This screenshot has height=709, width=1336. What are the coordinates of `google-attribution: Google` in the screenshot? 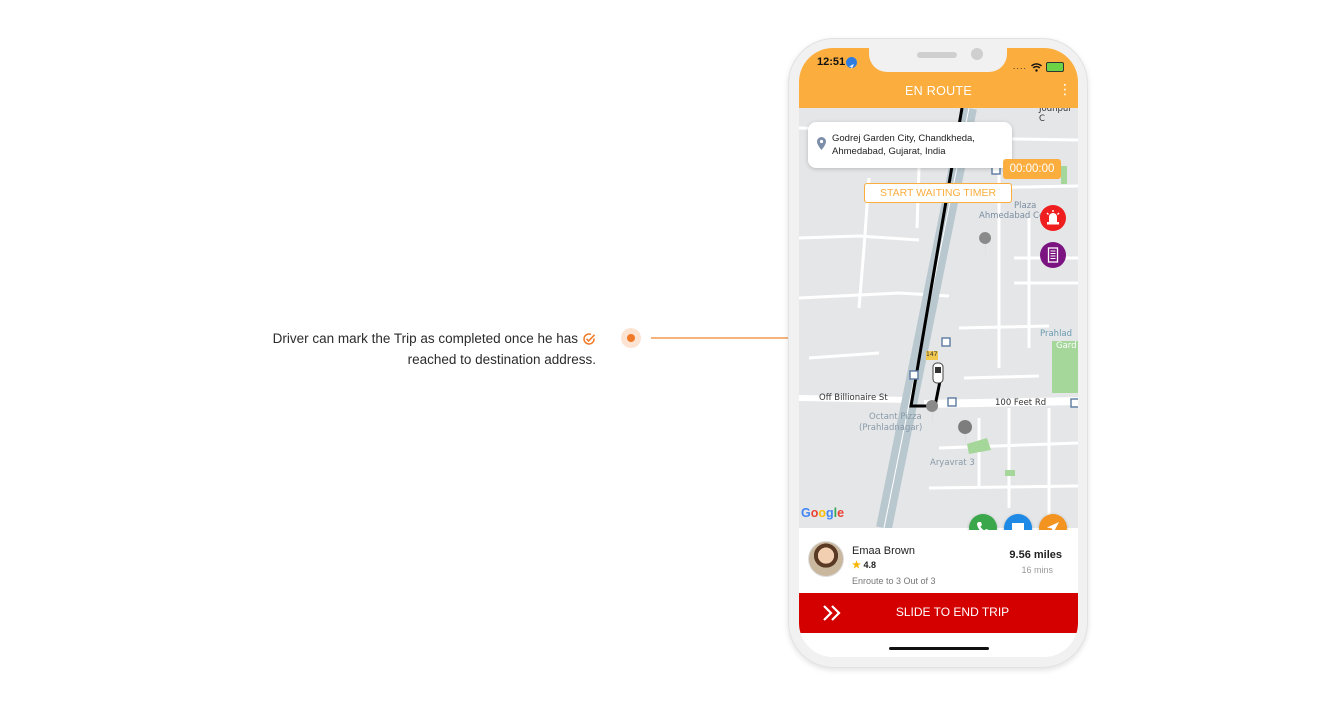 It's located at (823, 513).